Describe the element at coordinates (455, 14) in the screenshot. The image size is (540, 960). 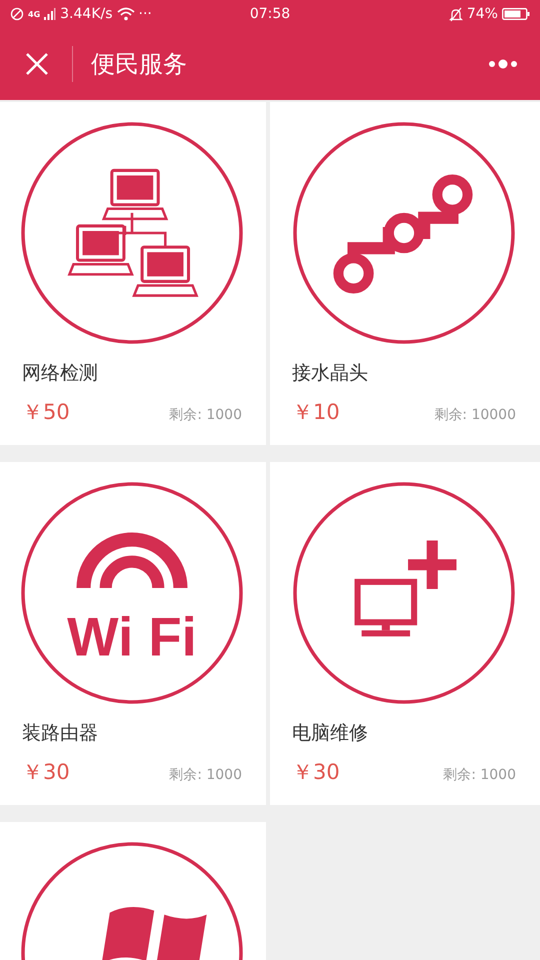
I see `bell-muted-icon` at that location.